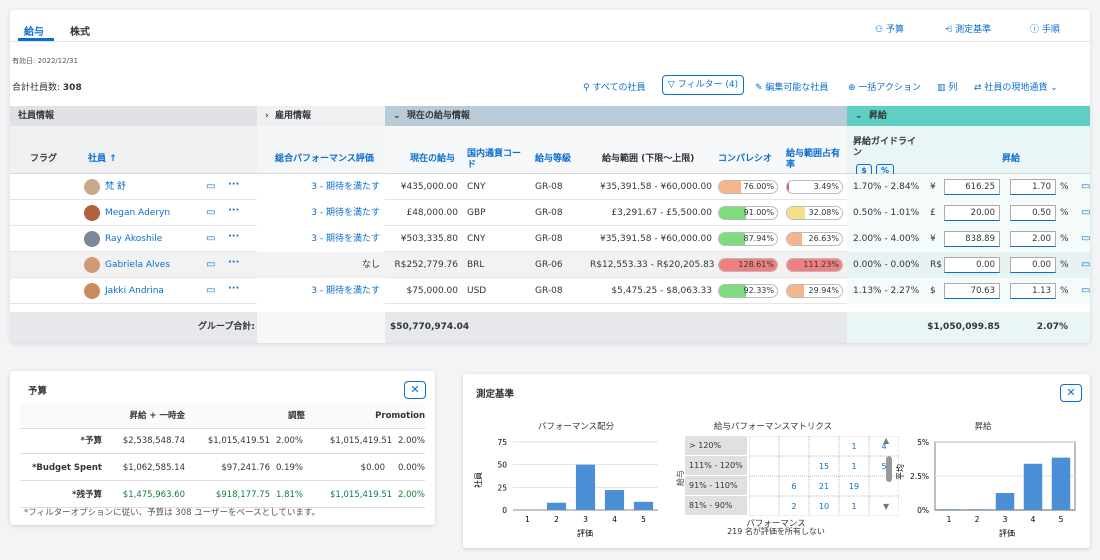 The height and width of the screenshot is (560, 1100). What do you see at coordinates (321, 116) in the screenshot?
I see `group-header-employment-info: › 雇用情報` at bounding box center [321, 116].